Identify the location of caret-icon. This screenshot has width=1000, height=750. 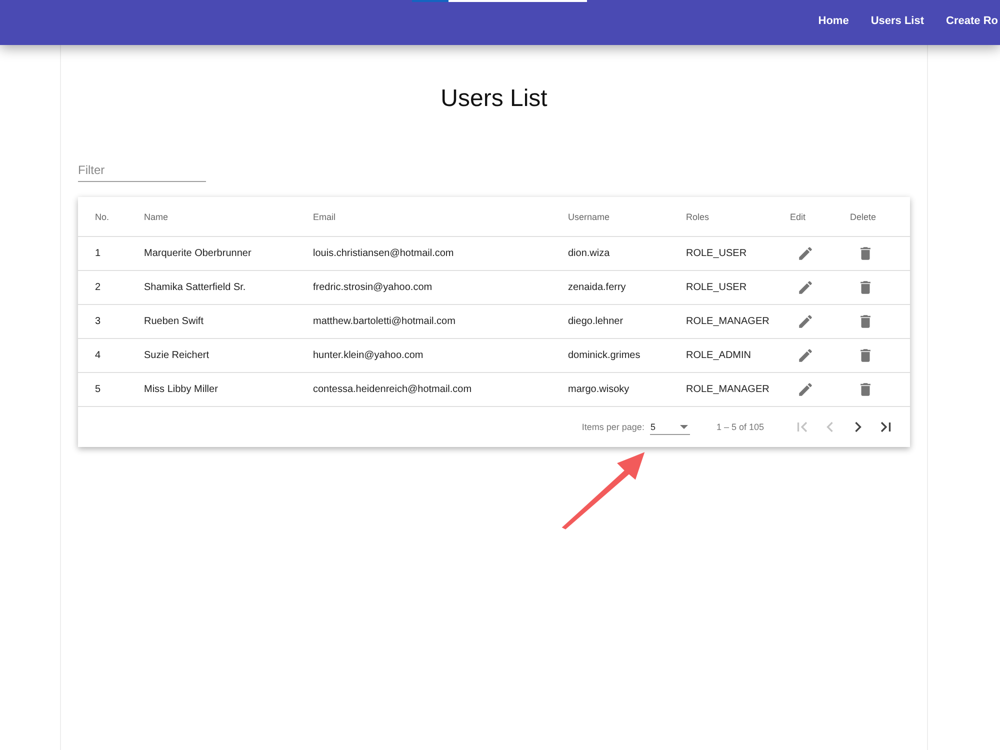
(684, 426).